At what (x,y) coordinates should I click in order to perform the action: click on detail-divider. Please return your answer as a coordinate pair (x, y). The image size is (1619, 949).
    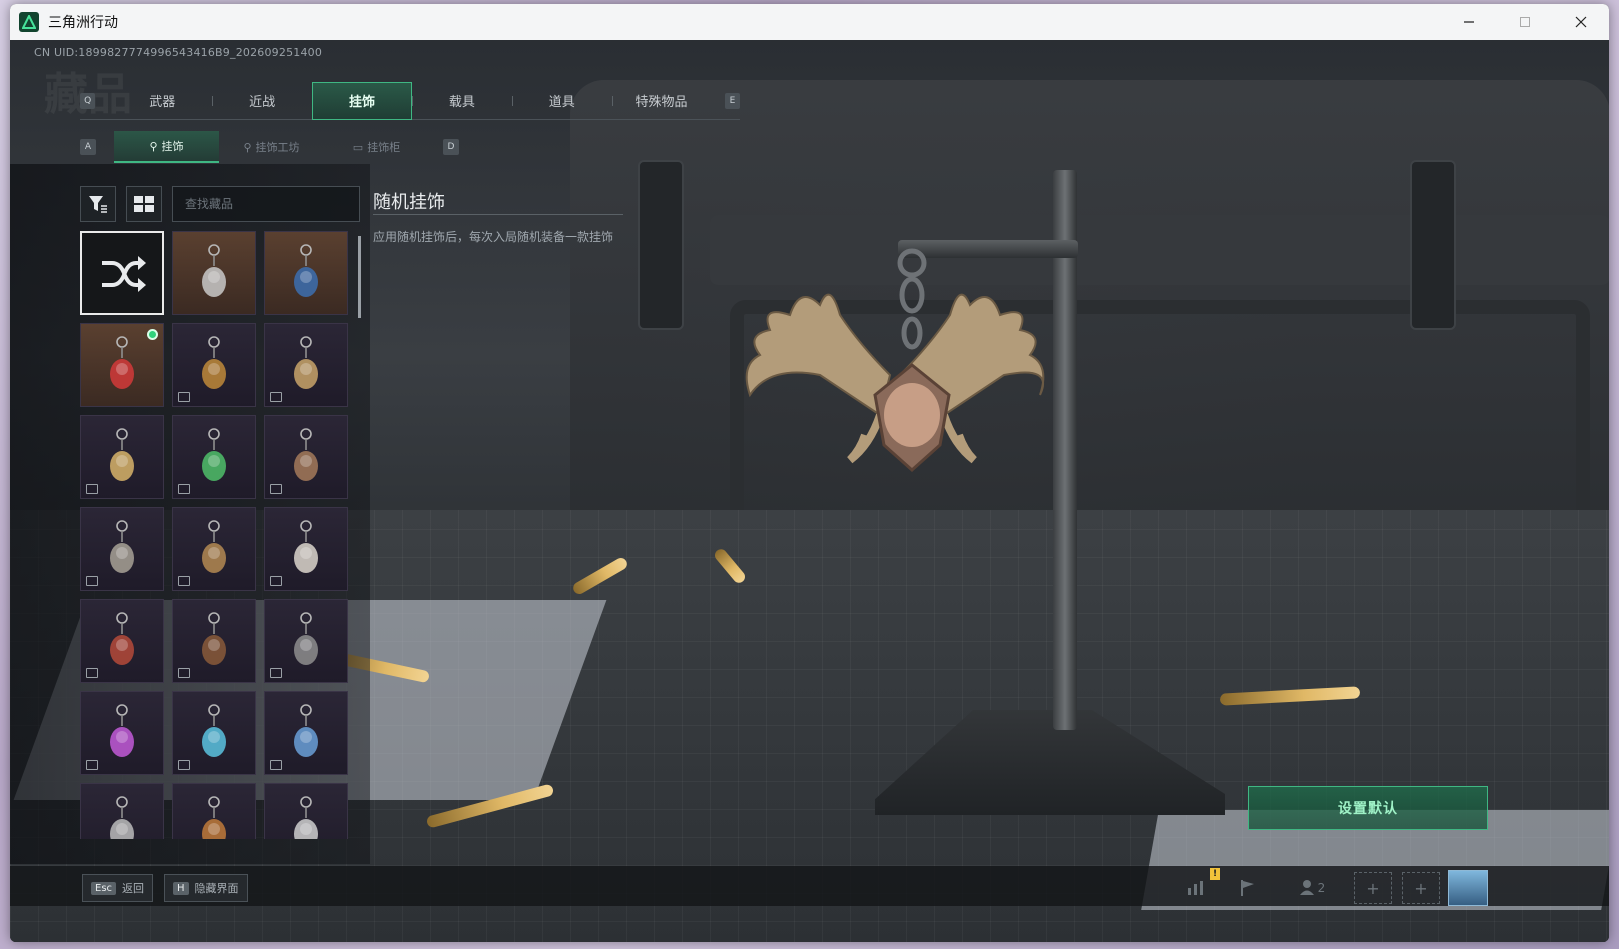
    Looking at the image, I should click on (498, 214).